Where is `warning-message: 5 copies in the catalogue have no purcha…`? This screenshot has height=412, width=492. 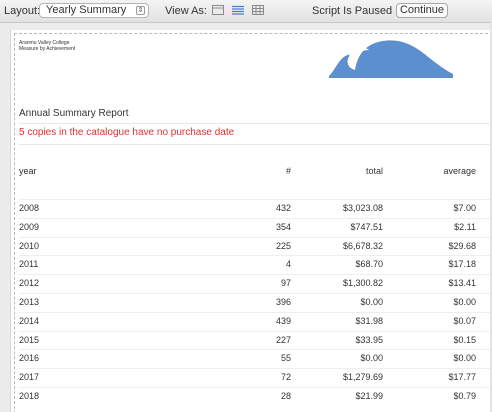
warning-message: 5 copies in the catalogue have no purcha… is located at coordinates (127, 132).